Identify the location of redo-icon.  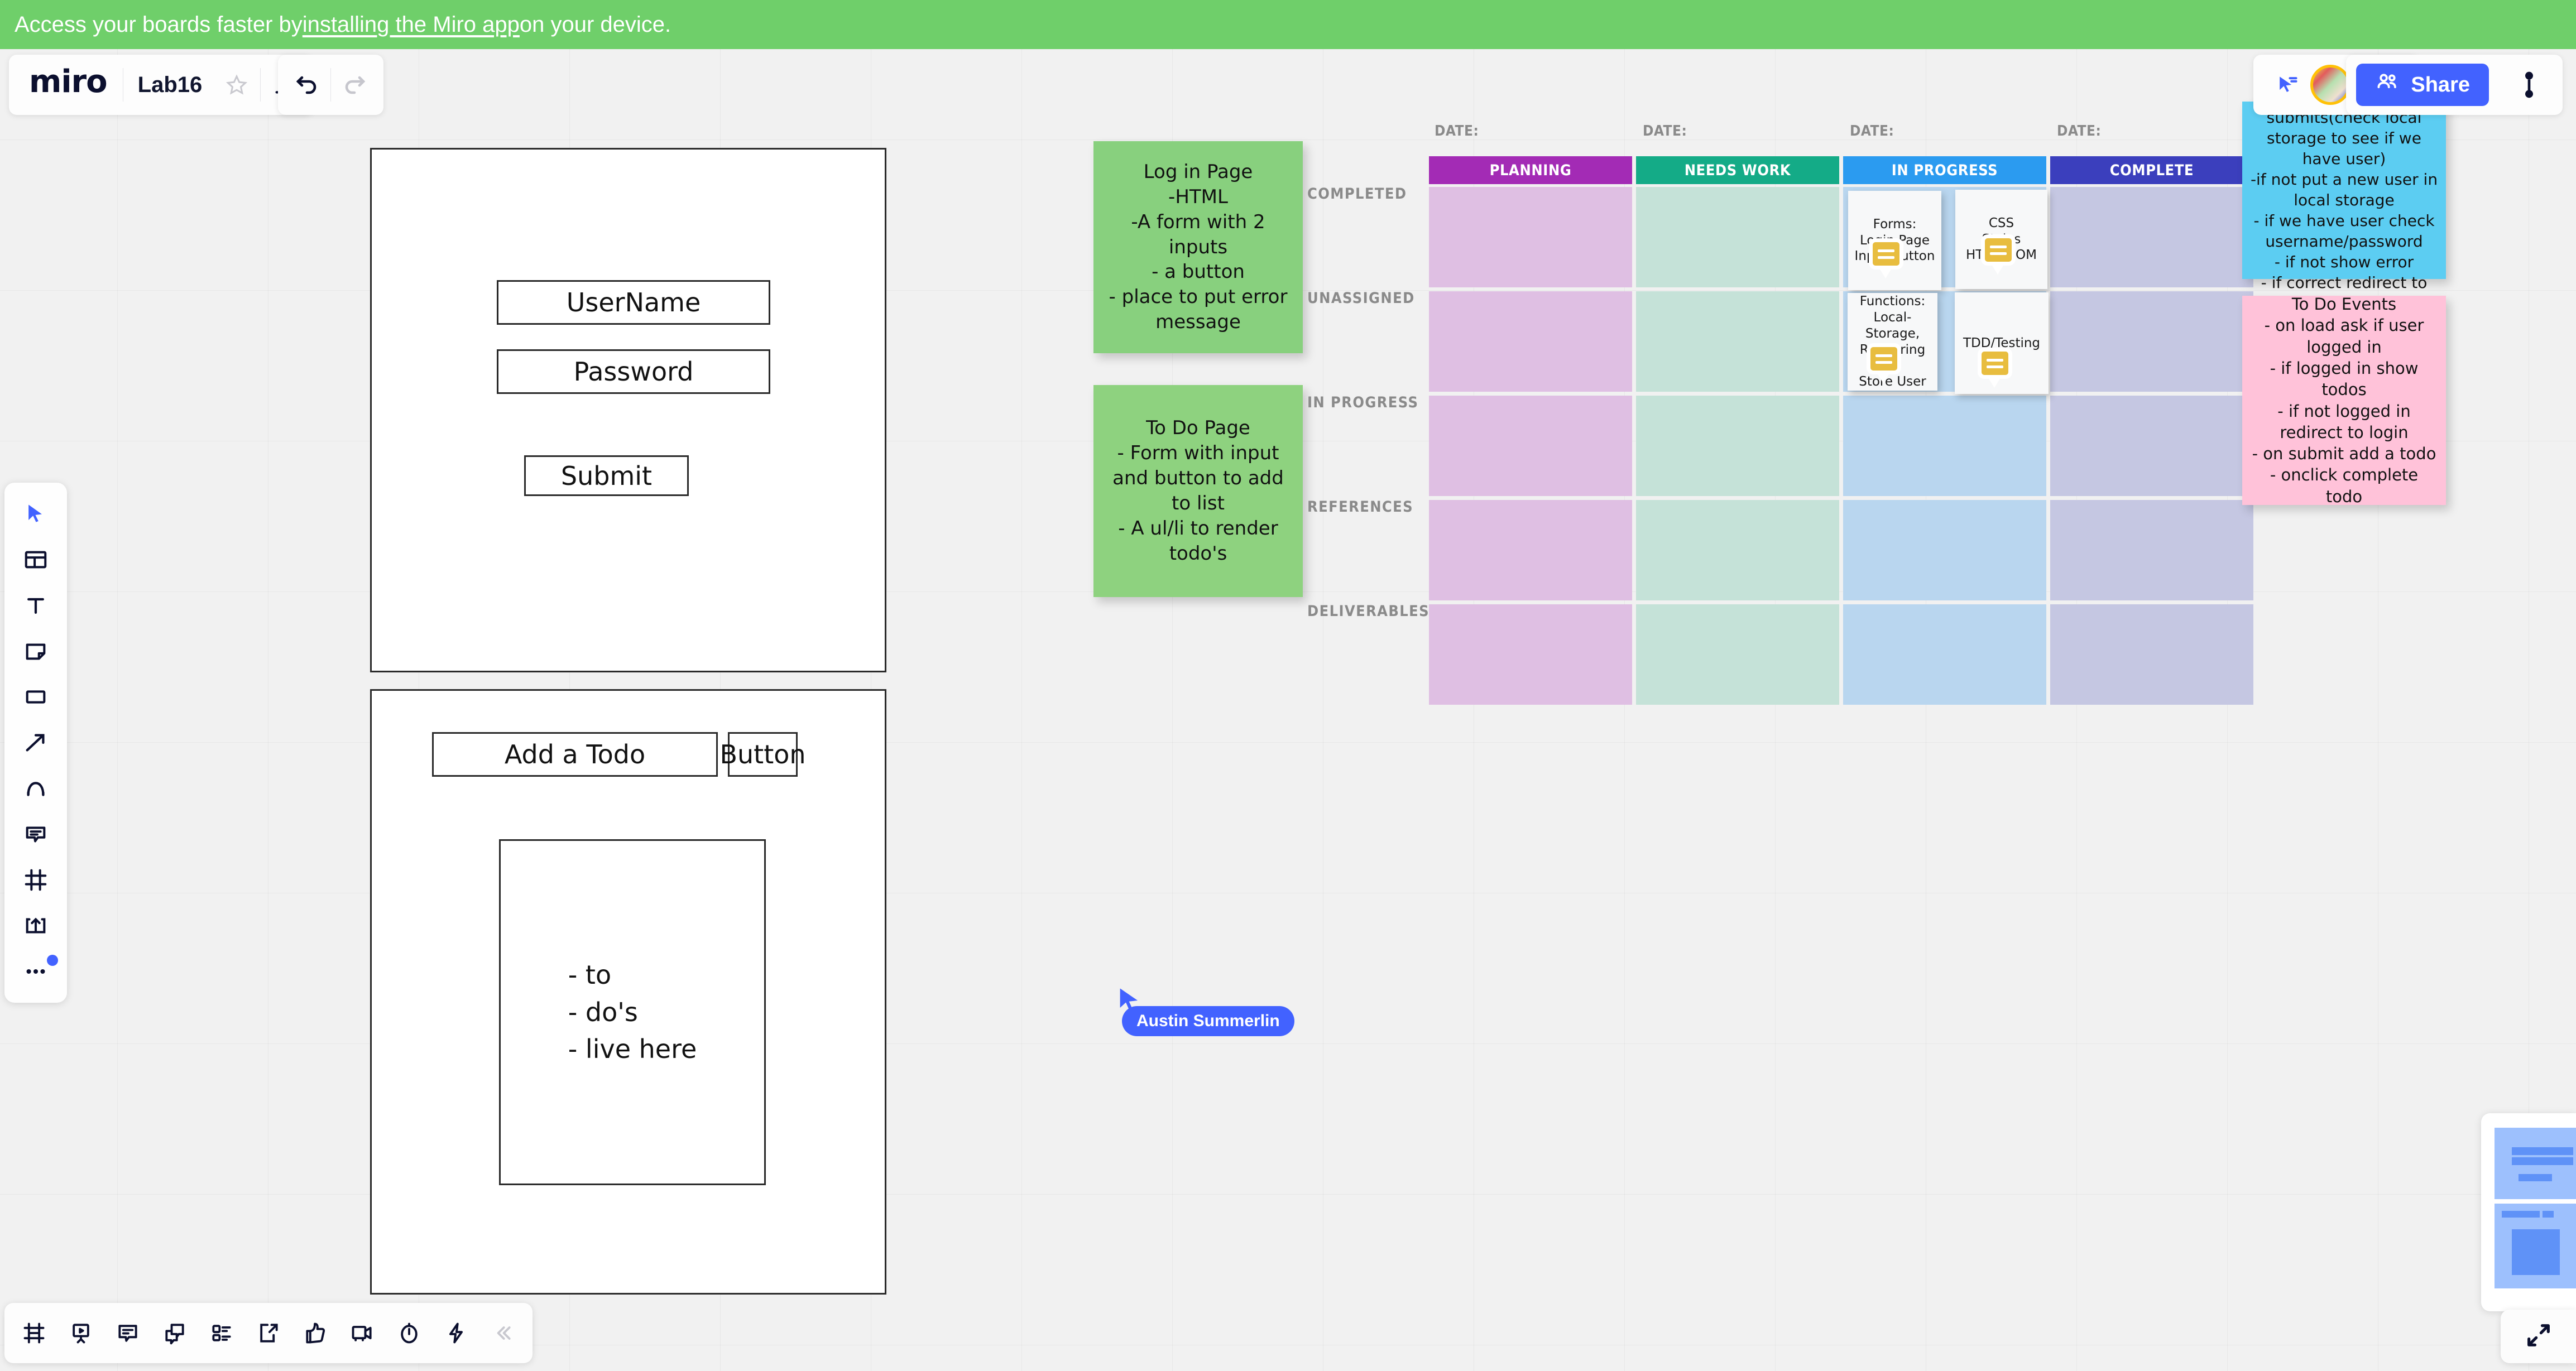
(354, 84).